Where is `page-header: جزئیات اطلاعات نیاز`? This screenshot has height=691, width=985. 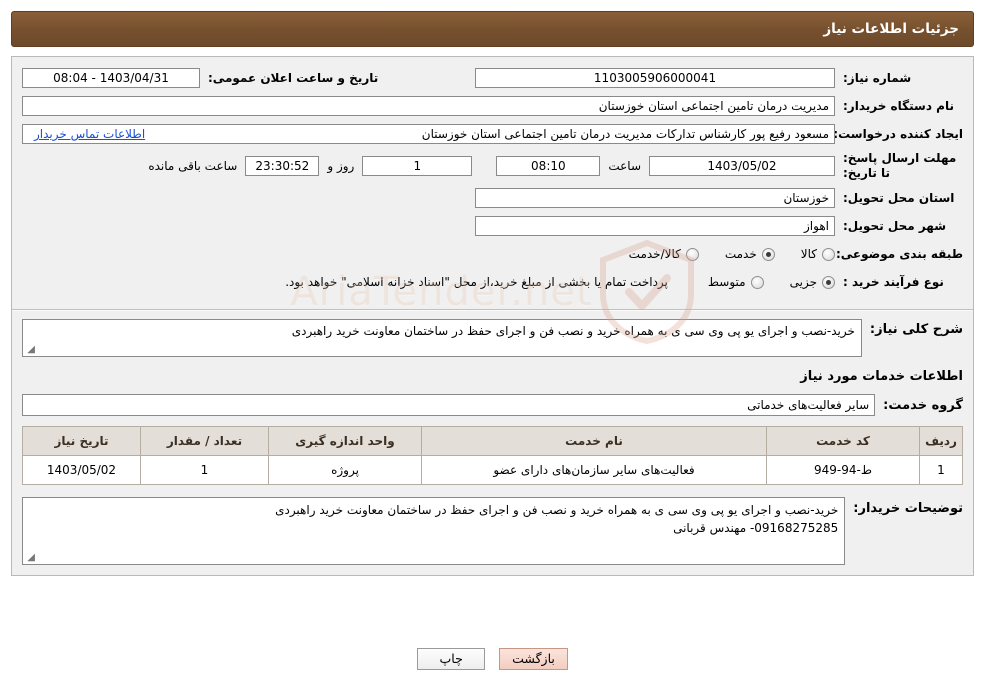
page-header: جزئیات اطلاعات نیاز is located at coordinates (492, 29).